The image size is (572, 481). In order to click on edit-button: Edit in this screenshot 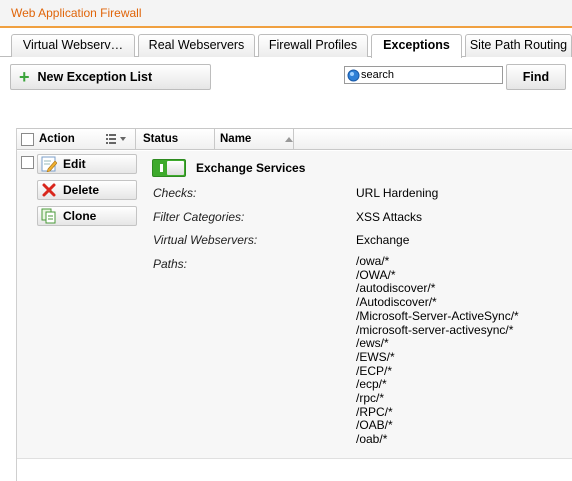, I will do `click(87, 164)`.